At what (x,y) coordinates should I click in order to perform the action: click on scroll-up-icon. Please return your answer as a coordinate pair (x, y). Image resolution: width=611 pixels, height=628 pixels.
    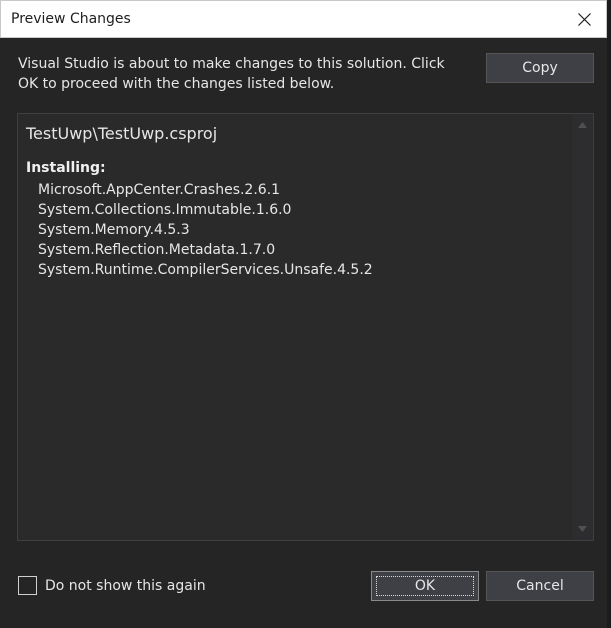
    Looking at the image, I should click on (582, 125).